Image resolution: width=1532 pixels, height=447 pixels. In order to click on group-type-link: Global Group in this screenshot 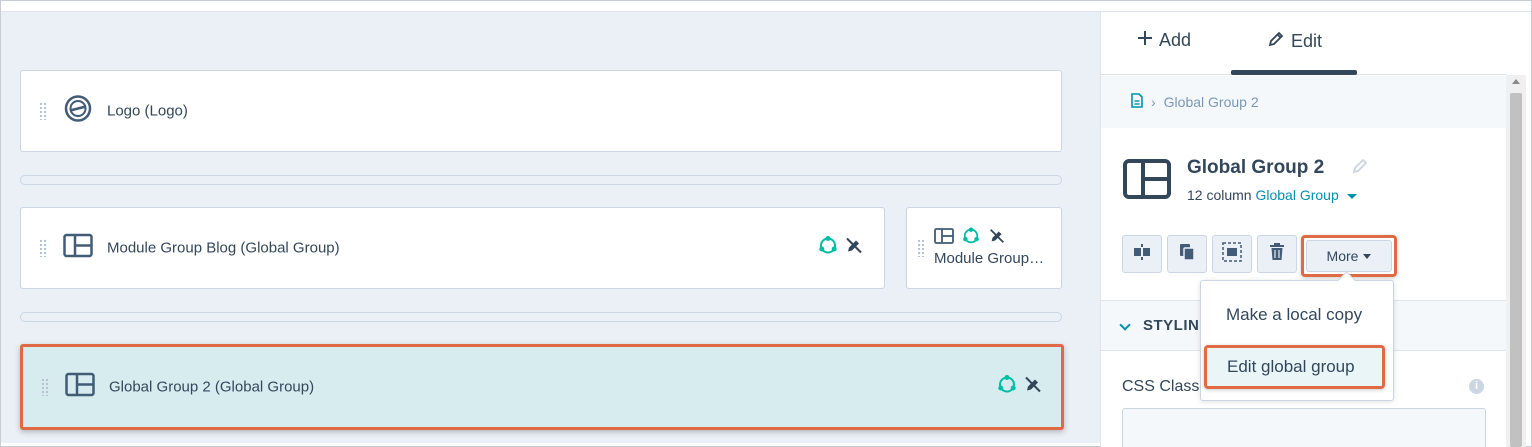, I will do `click(1296, 195)`.